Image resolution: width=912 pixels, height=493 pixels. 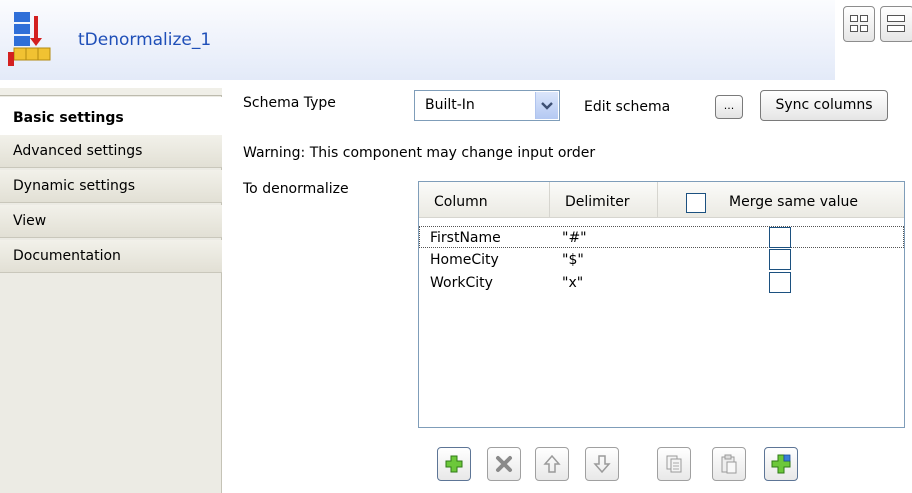 I want to click on add-all-icon, so click(x=781, y=464).